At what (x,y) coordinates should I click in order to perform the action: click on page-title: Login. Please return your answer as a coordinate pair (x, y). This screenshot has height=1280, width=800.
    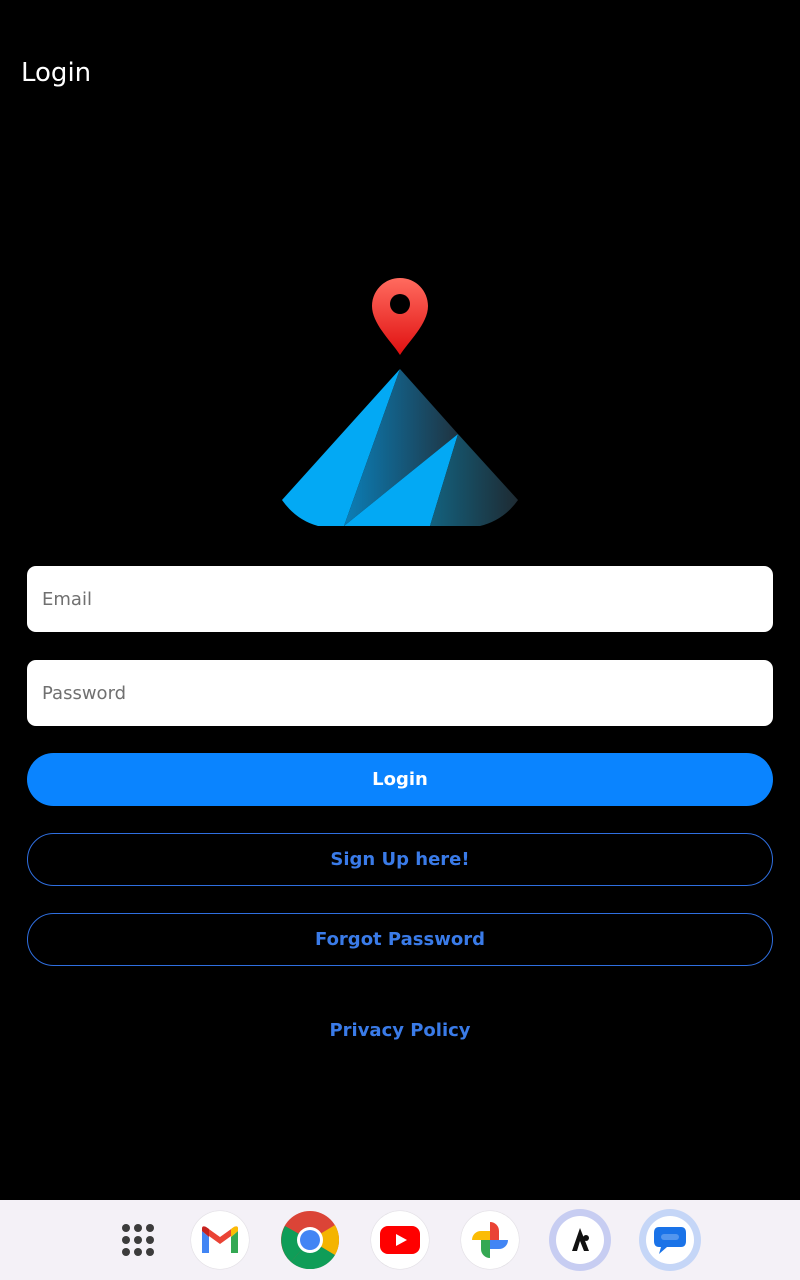
    Looking at the image, I should click on (56, 73).